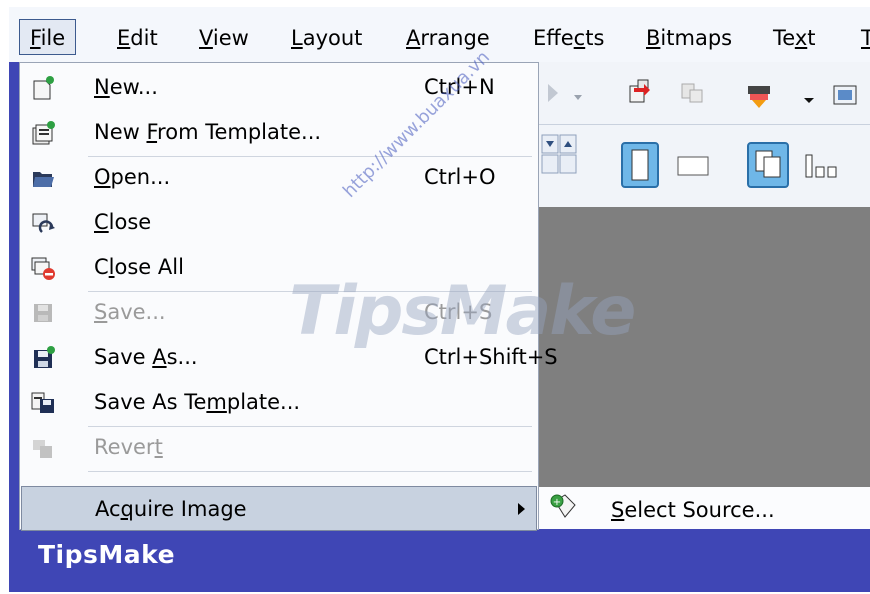 The height and width of the screenshot is (594, 870). Describe the element at coordinates (640, 165) in the screenshot. I see `portrait-icon` at that location.